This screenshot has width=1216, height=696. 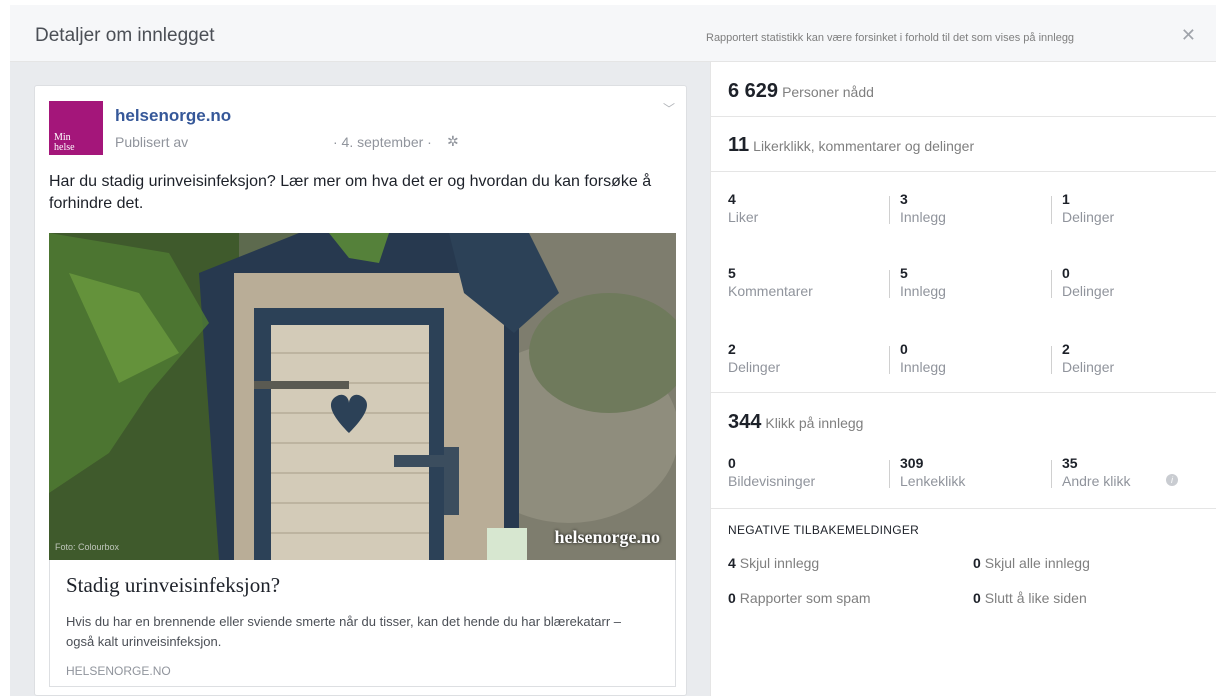 I want to click on post-date: · 4. september ·, so click(x=382, y=142).